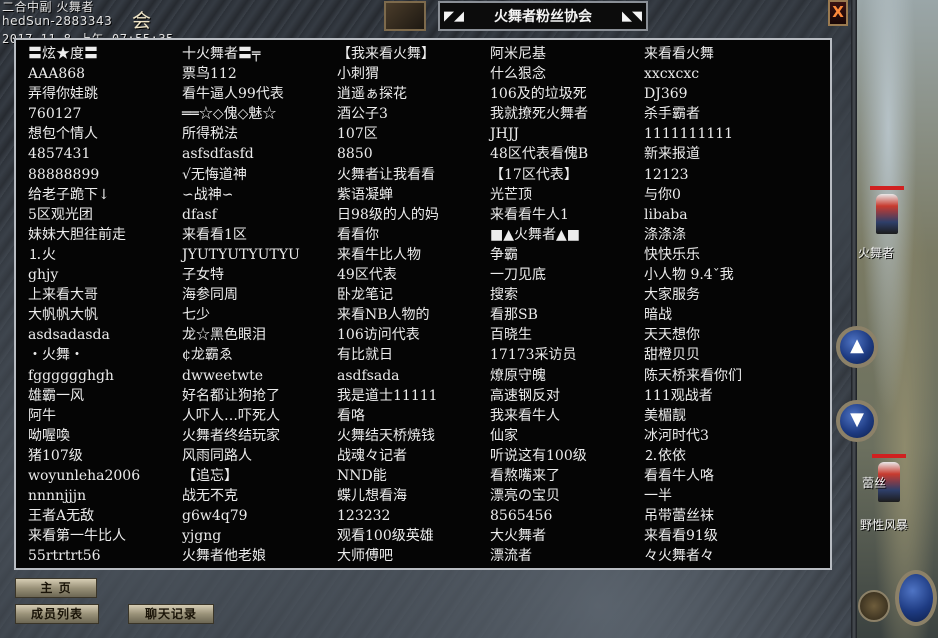 This screenshot has width=938, height=638. Describe the element at coordinates (388, 355) in the screenshot. I see `member-name: 有比就日` at that location.